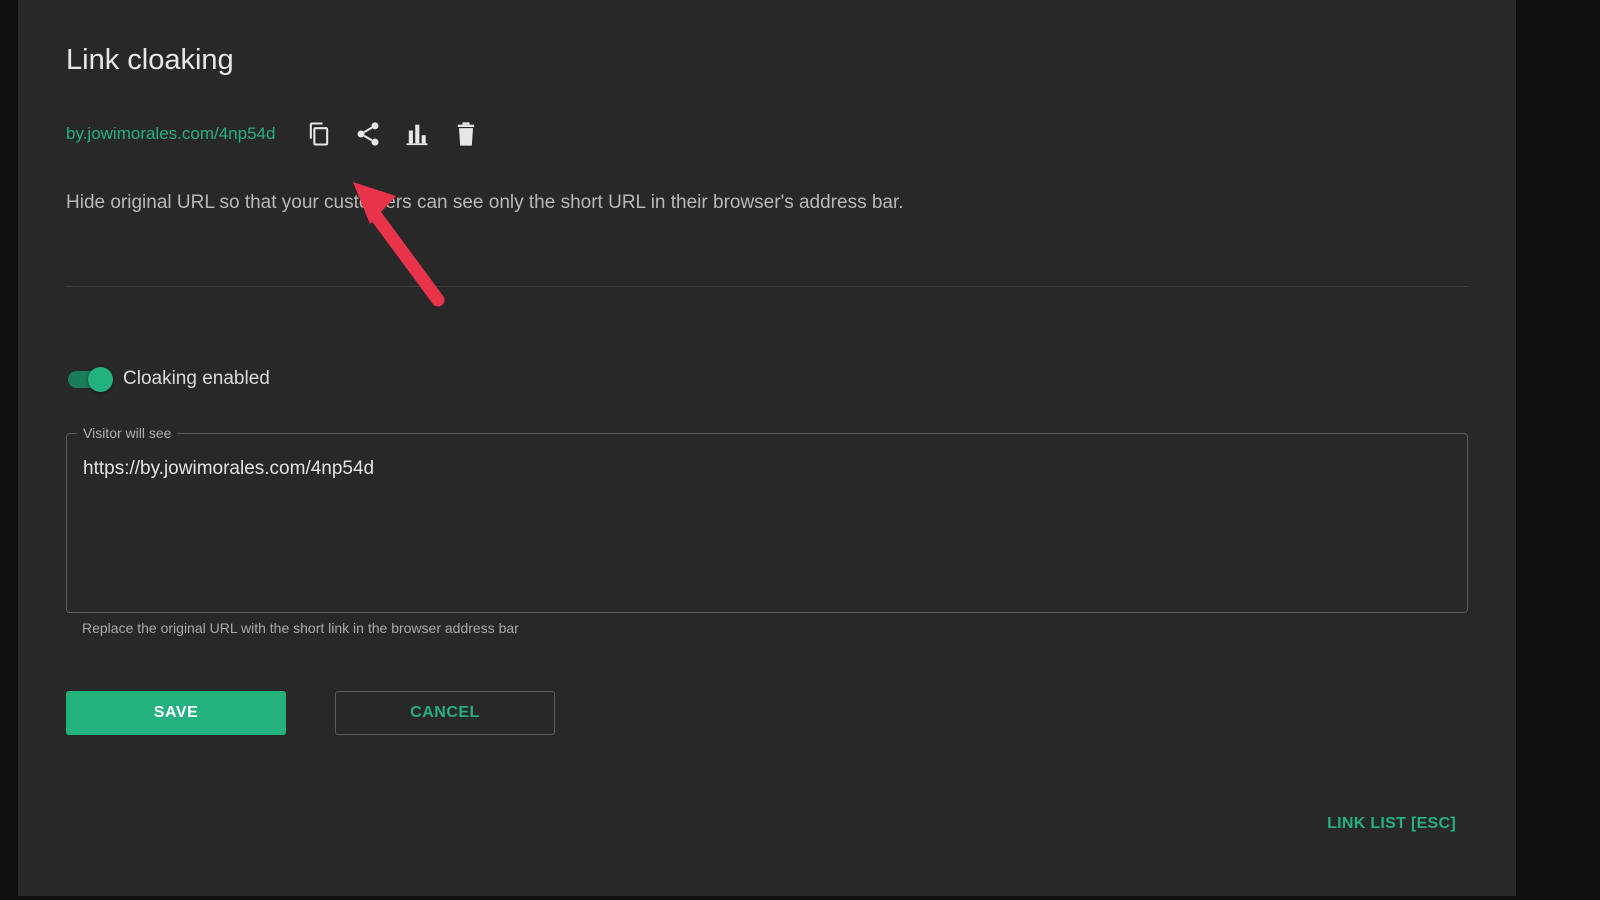 Image resolution: width=1600 pixels, height=900 pixels. I want to click on save-button: SAVE, so click(176, 713).